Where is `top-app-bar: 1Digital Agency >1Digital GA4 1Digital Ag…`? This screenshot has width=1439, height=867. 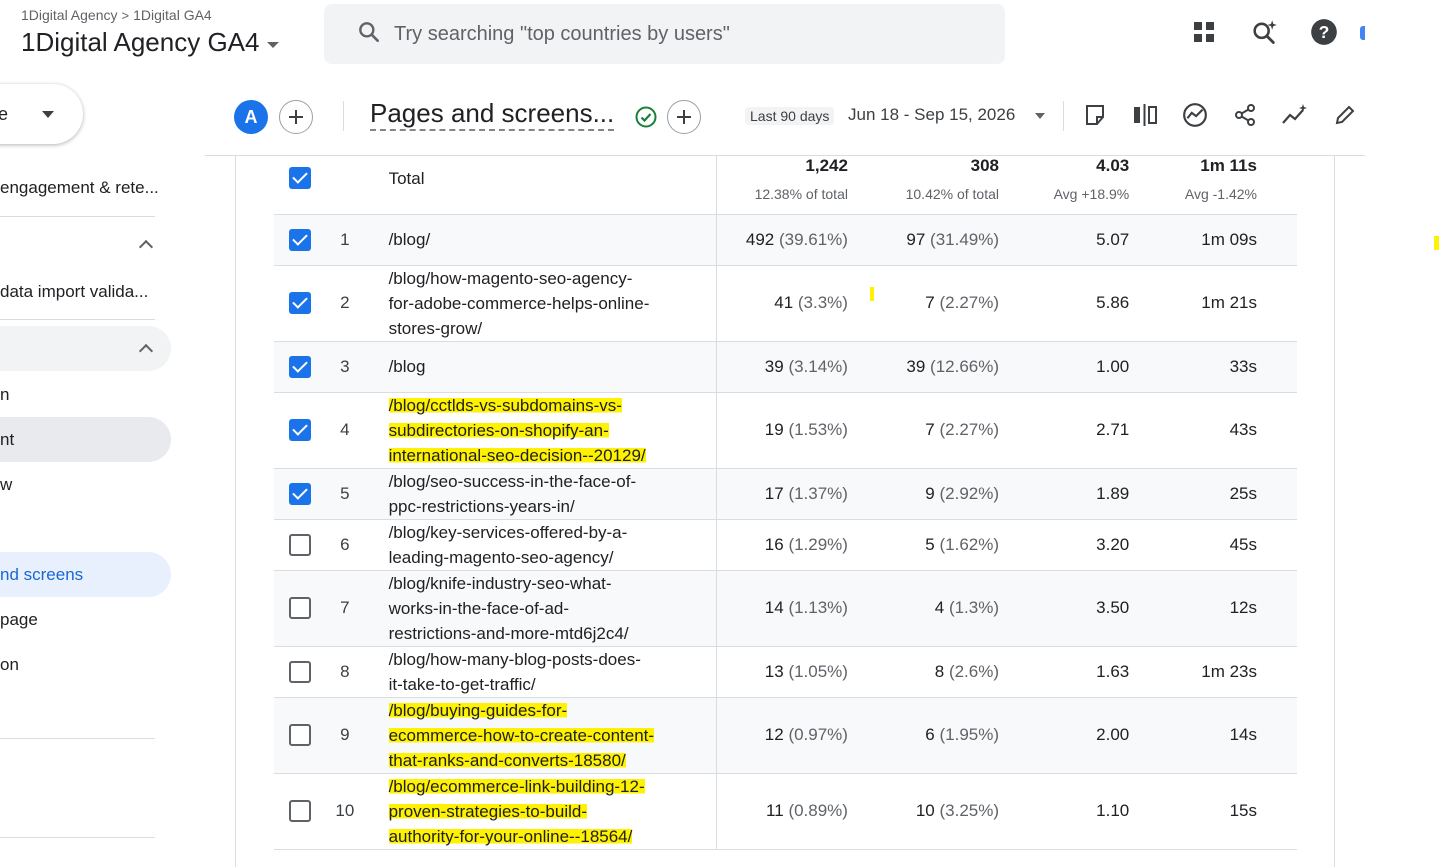 top-app-bar: 1Digital Agency >1Digital GA4 1Digital Ag… is located at coordinates (682, 37).